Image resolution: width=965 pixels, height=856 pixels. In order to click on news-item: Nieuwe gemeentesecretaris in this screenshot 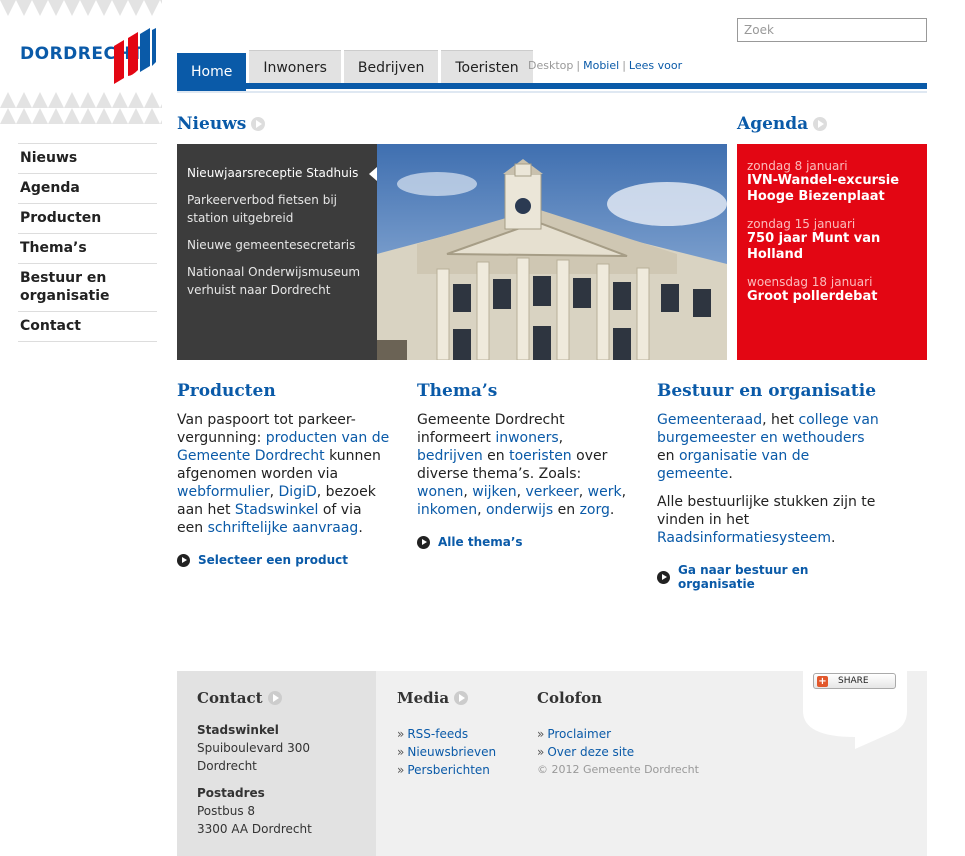, I will do `click(277, 245)`.